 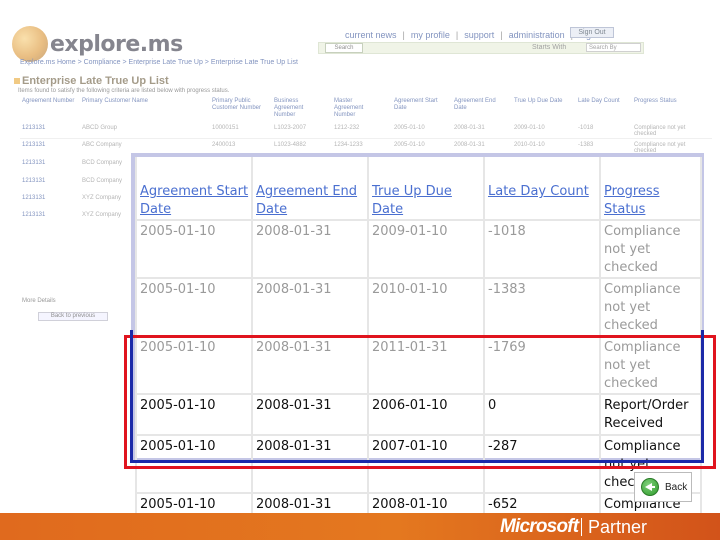 What do you see at coordinates (344, 48) in the screenshot?
I see `search-button: Search` at bounding box center [344, 48].